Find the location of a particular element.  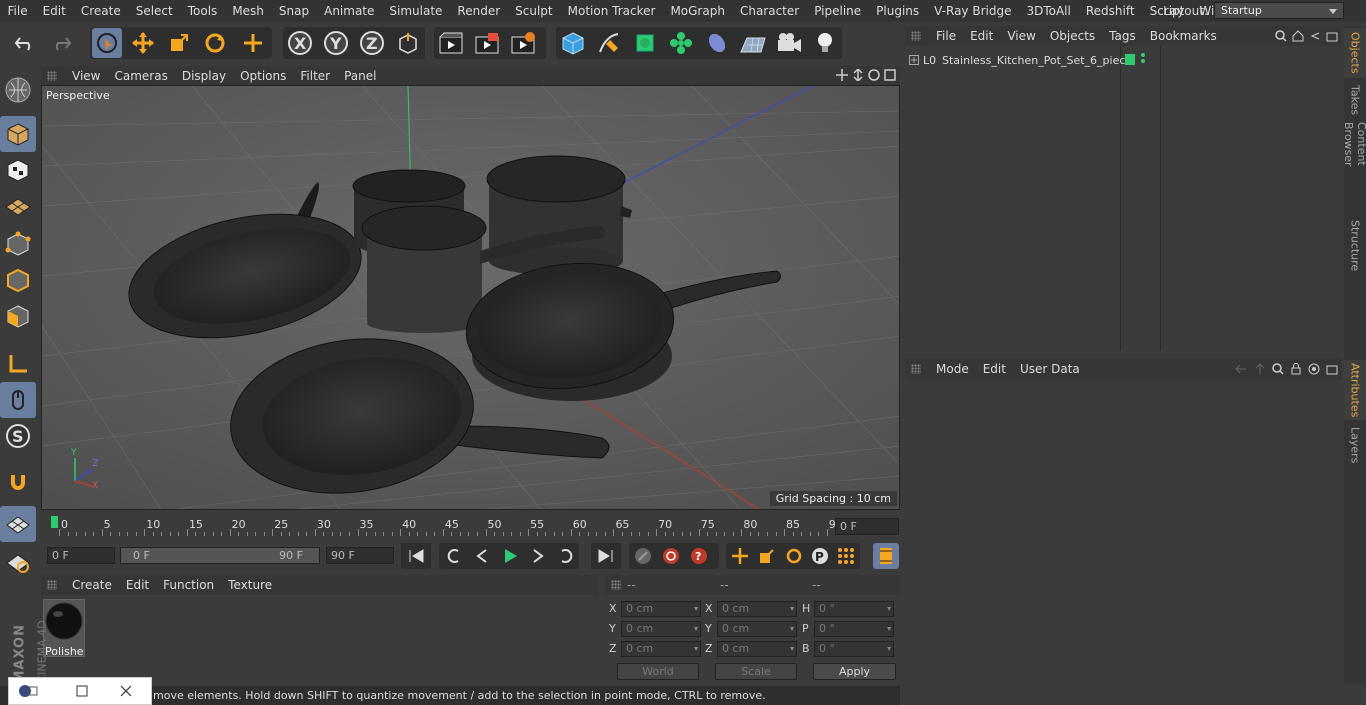

undo-icon is located at coordinates (25, 43).